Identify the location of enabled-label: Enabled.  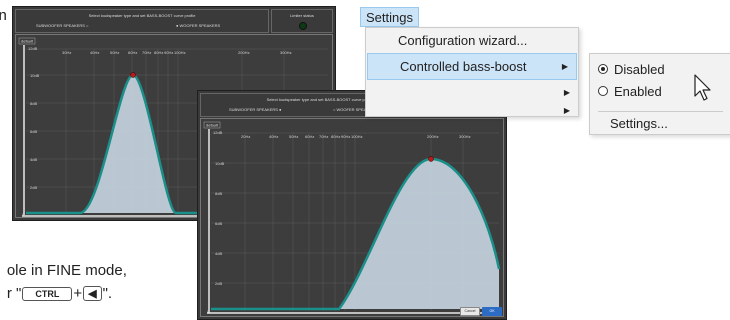
(638, 91).